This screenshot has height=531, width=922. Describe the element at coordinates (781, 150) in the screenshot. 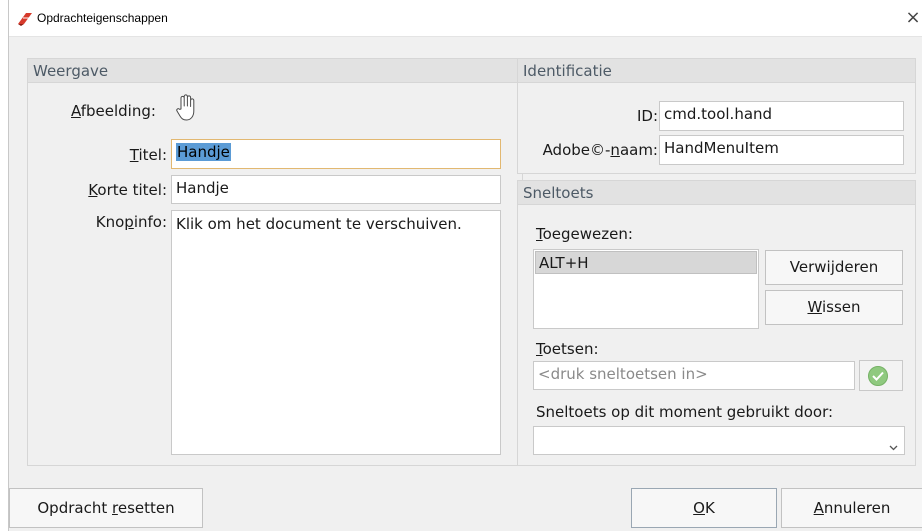

I see `adobe-name-input: HandMenuItem` at that location.